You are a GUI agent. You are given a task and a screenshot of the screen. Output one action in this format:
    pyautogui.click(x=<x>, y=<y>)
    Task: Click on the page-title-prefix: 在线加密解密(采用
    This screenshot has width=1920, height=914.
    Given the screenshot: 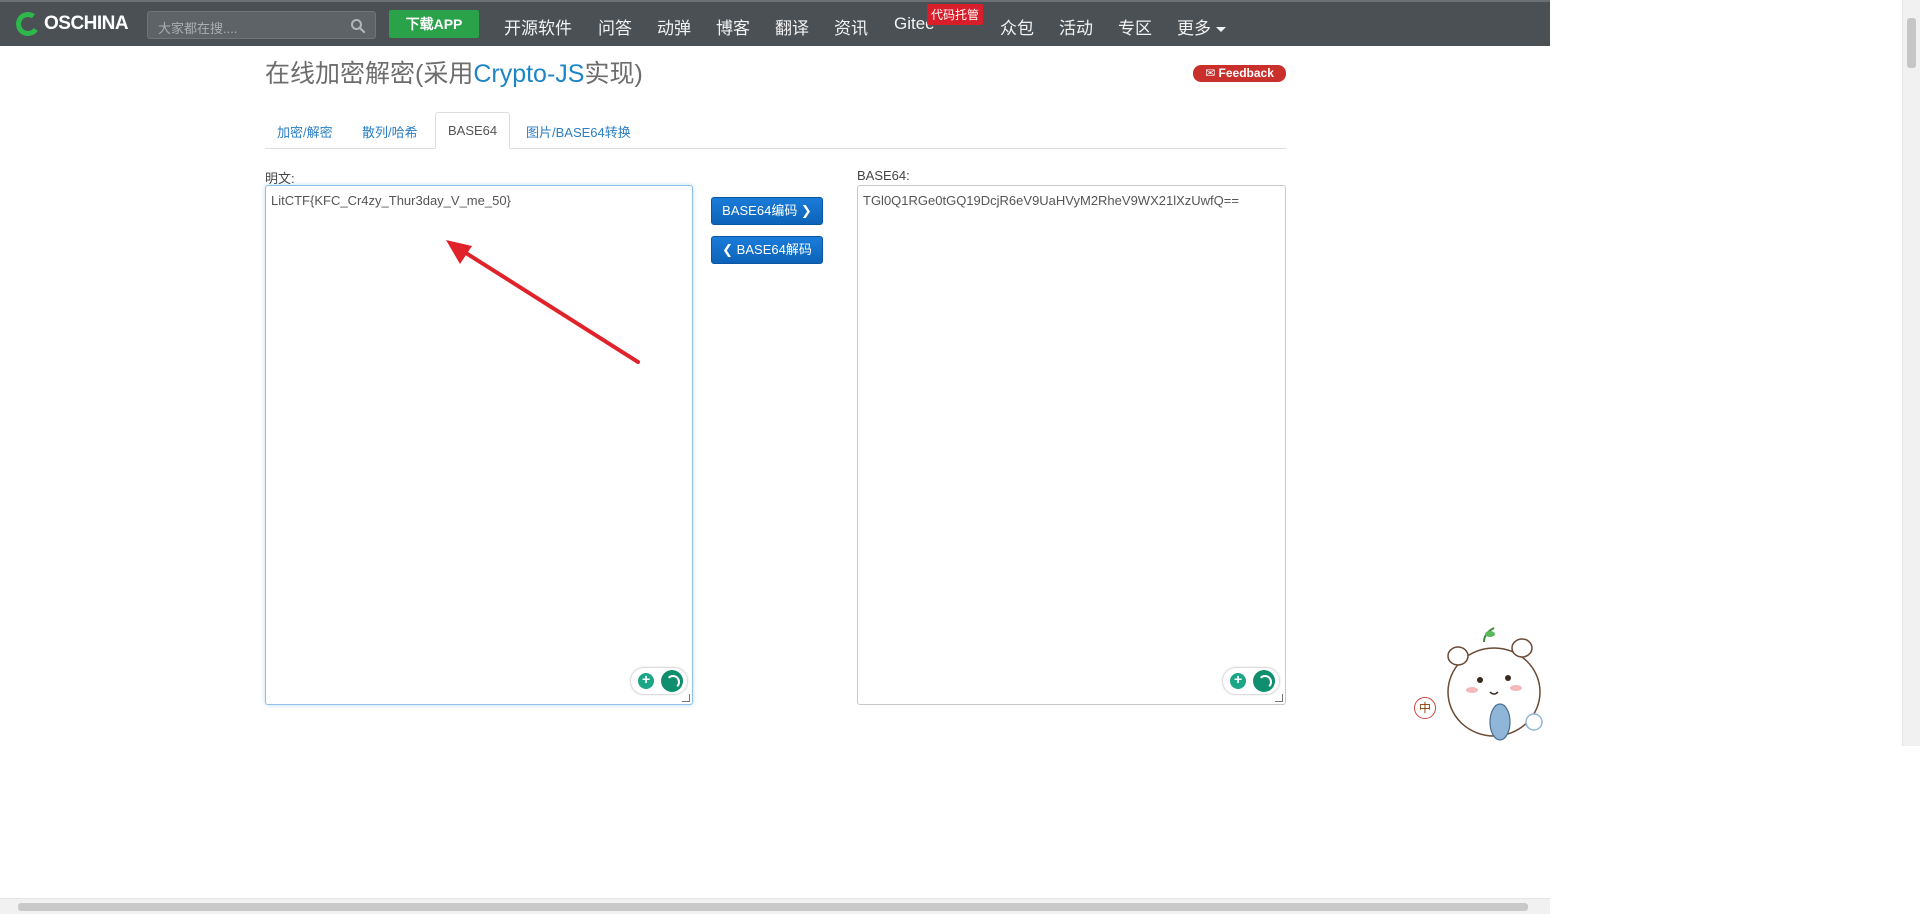 What is the action you would take?
    pyautogui.click(x=369, y=74)
    